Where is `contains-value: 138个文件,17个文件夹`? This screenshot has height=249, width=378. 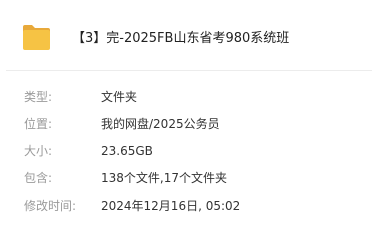
contains-value: 138个文件,17个文件夹 is located at coordinates (164, 178).